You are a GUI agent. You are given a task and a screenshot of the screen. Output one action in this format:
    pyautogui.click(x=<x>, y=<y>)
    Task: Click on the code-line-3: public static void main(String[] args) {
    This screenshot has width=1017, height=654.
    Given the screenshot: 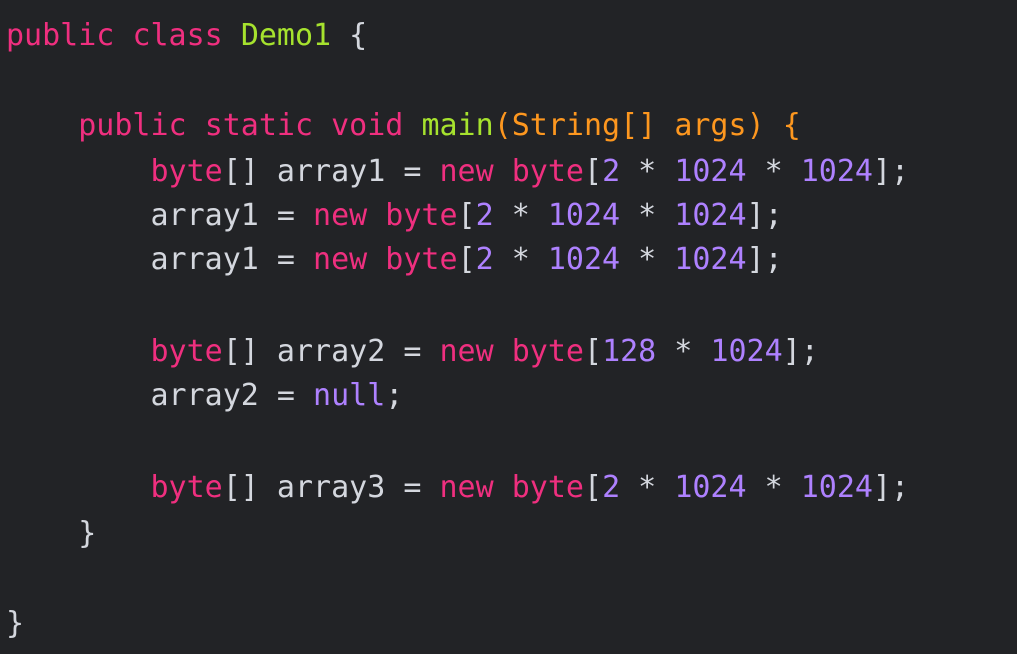 What is the action you would take?
    pyautogui.click(x=439, y=125)
    